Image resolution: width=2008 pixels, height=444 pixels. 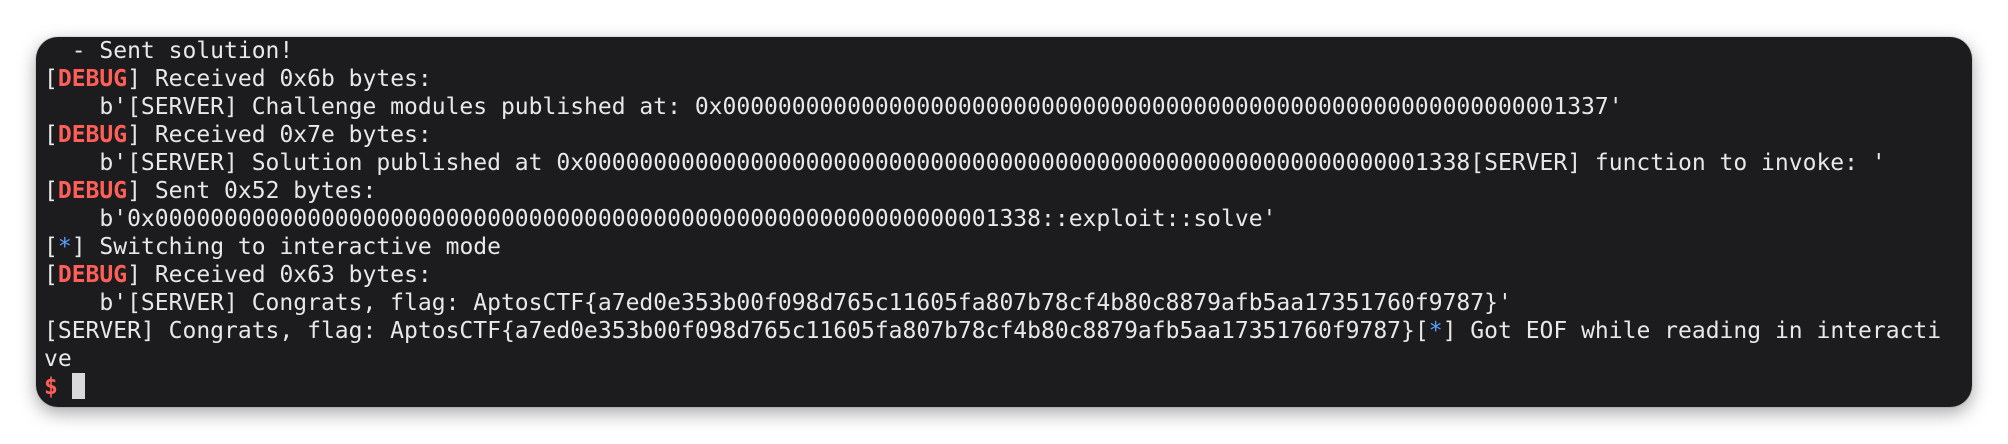 What do you see at coordinates (286, 275) in the screenshot?
I see `line-text: Received 0x63 bytes:` at bounding box center [286, 275].